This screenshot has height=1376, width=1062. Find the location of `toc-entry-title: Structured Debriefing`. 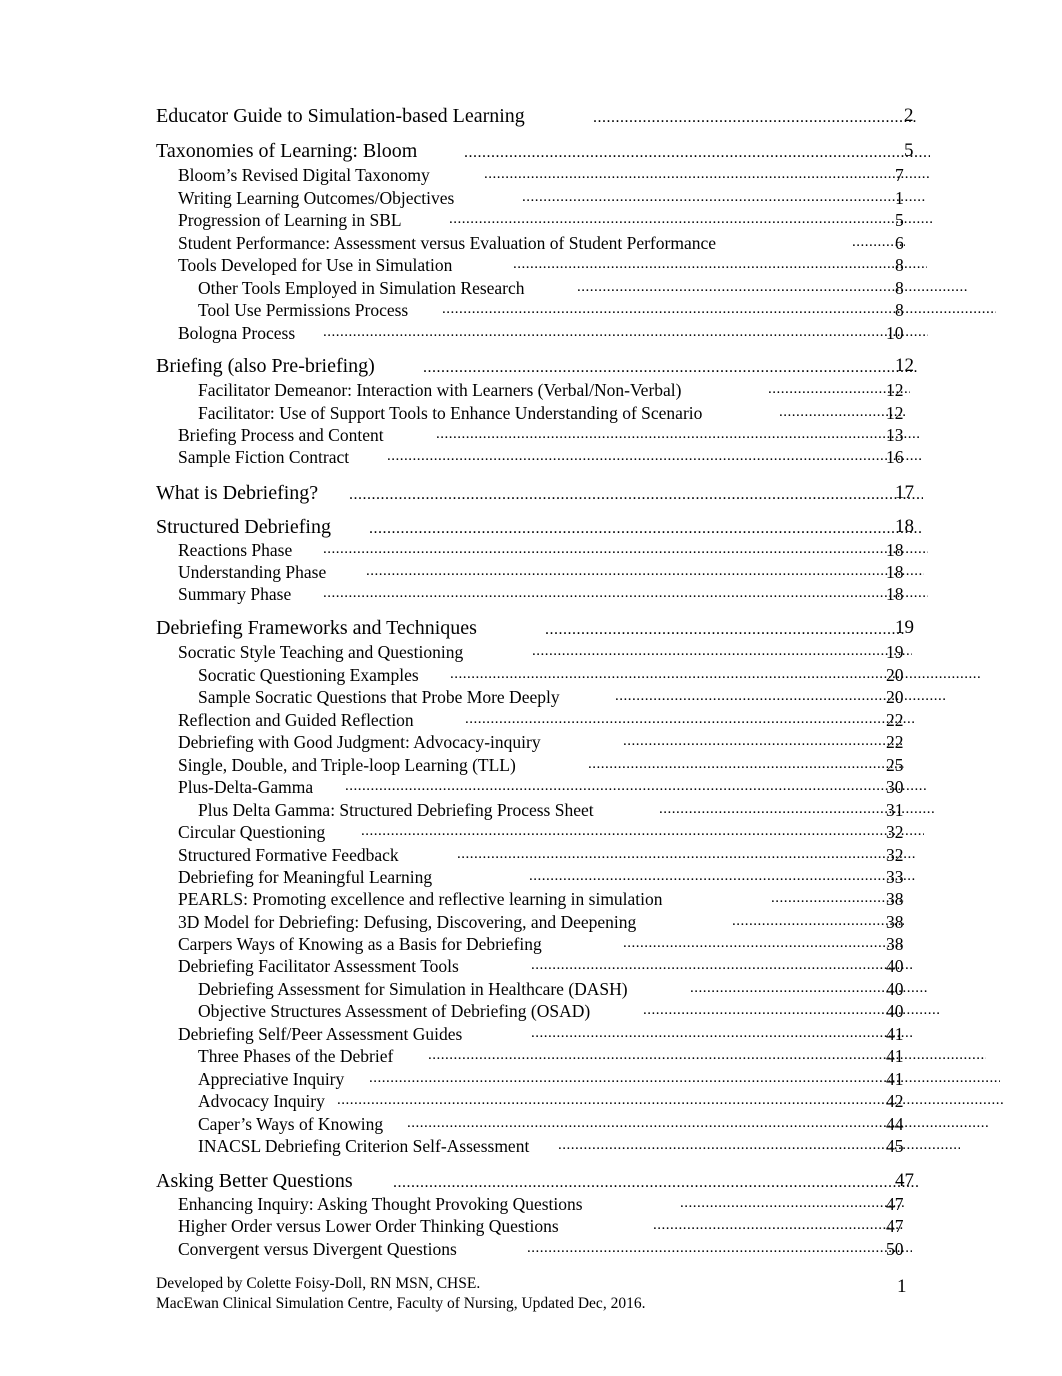

toc-entry-title: Structured Debriefing is located at coordinates (243, 527).